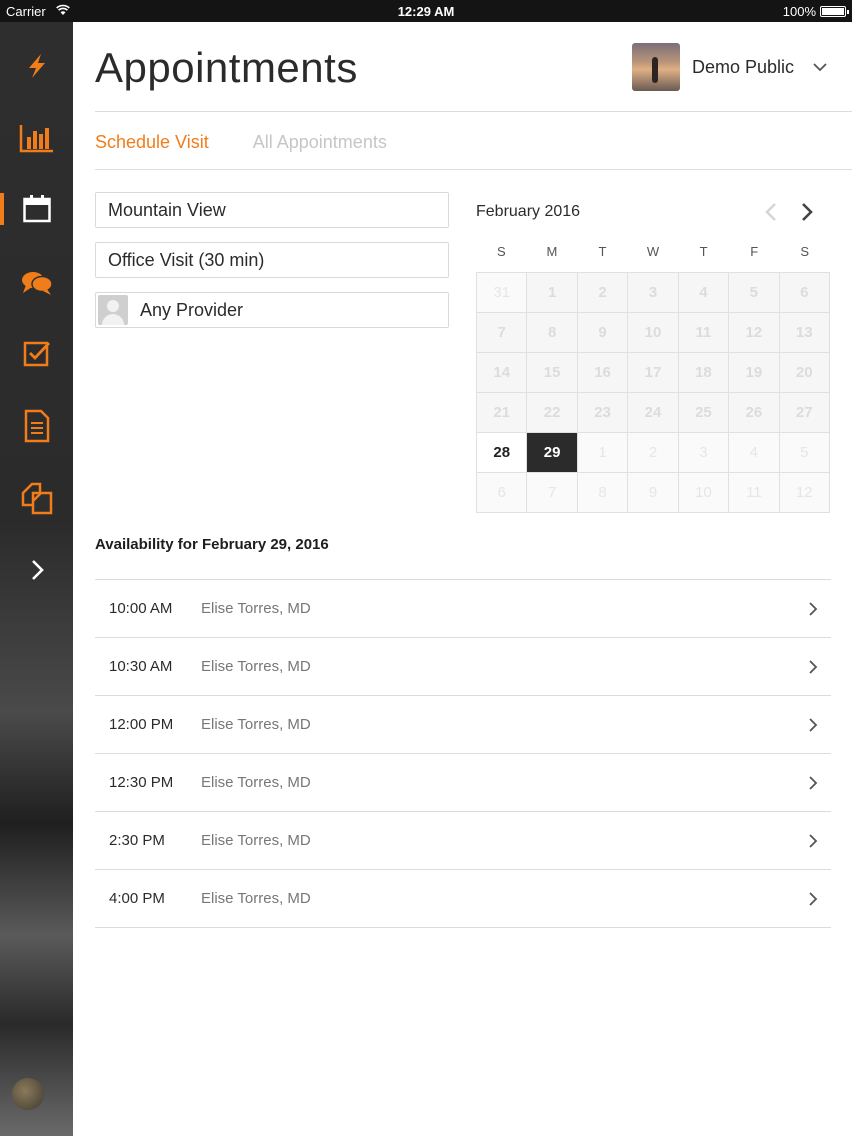  Describe the element at coordinates (28, 1094) in the screenshot. I see `sidebar-avatar` at that location.